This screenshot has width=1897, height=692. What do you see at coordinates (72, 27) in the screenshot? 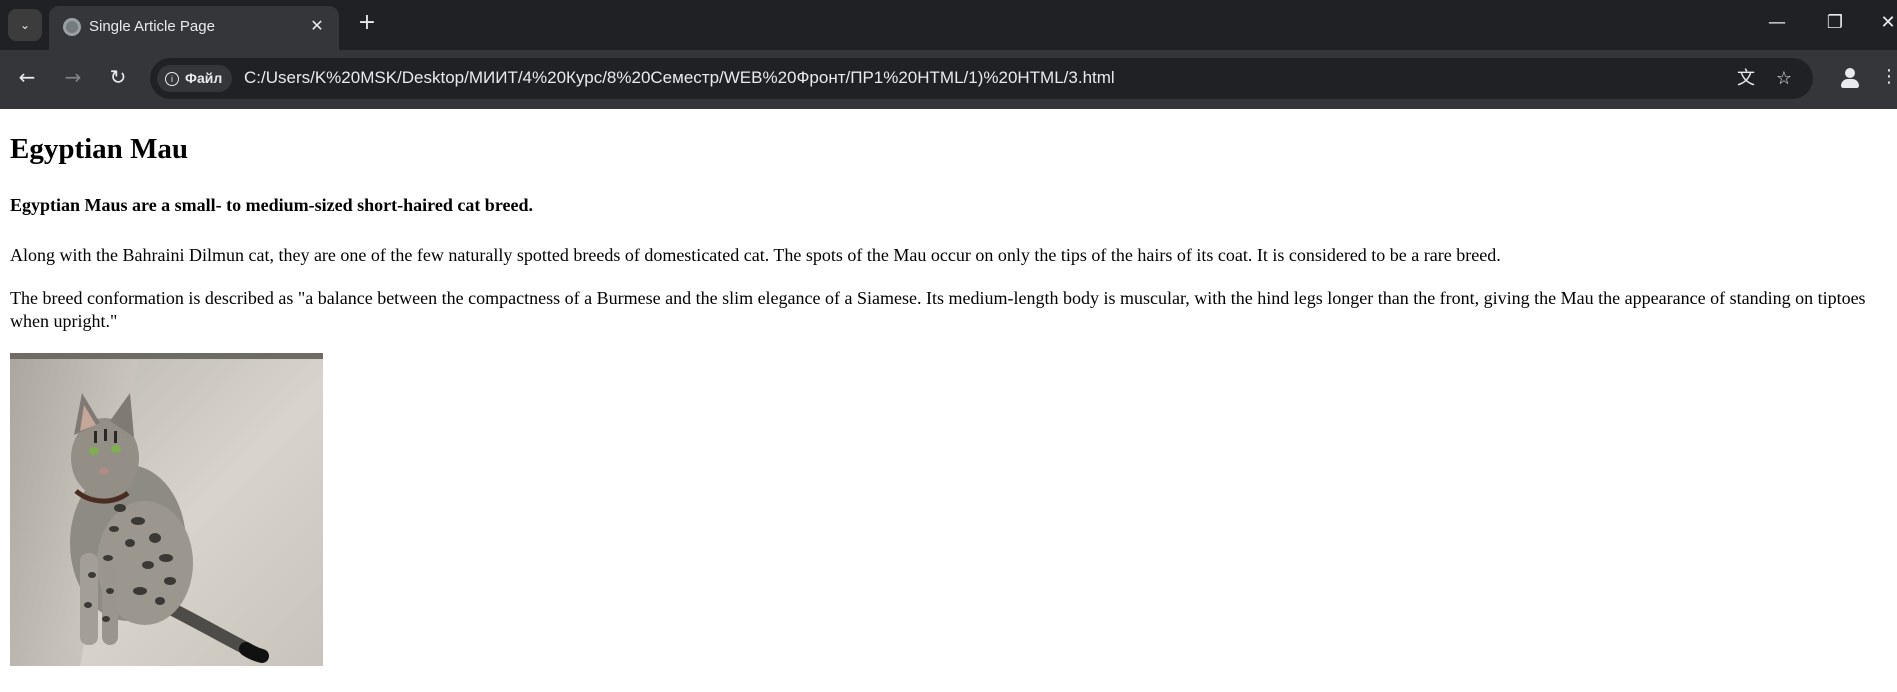
I see `globe-icon` at bounding box center [72, 27].